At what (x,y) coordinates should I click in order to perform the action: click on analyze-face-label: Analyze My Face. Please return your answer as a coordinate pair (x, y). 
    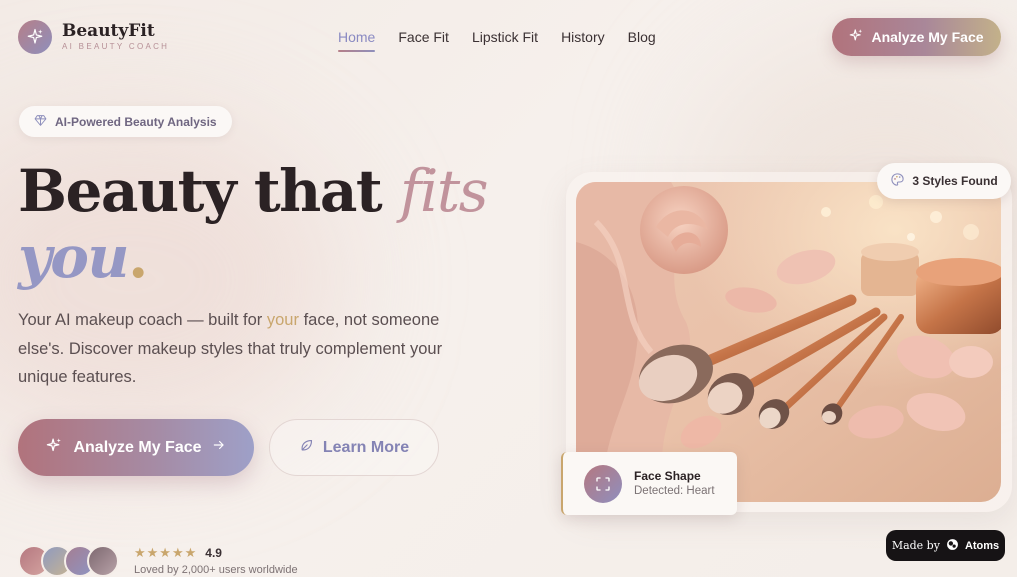
    Looking at the image, I should click on (137, 447).